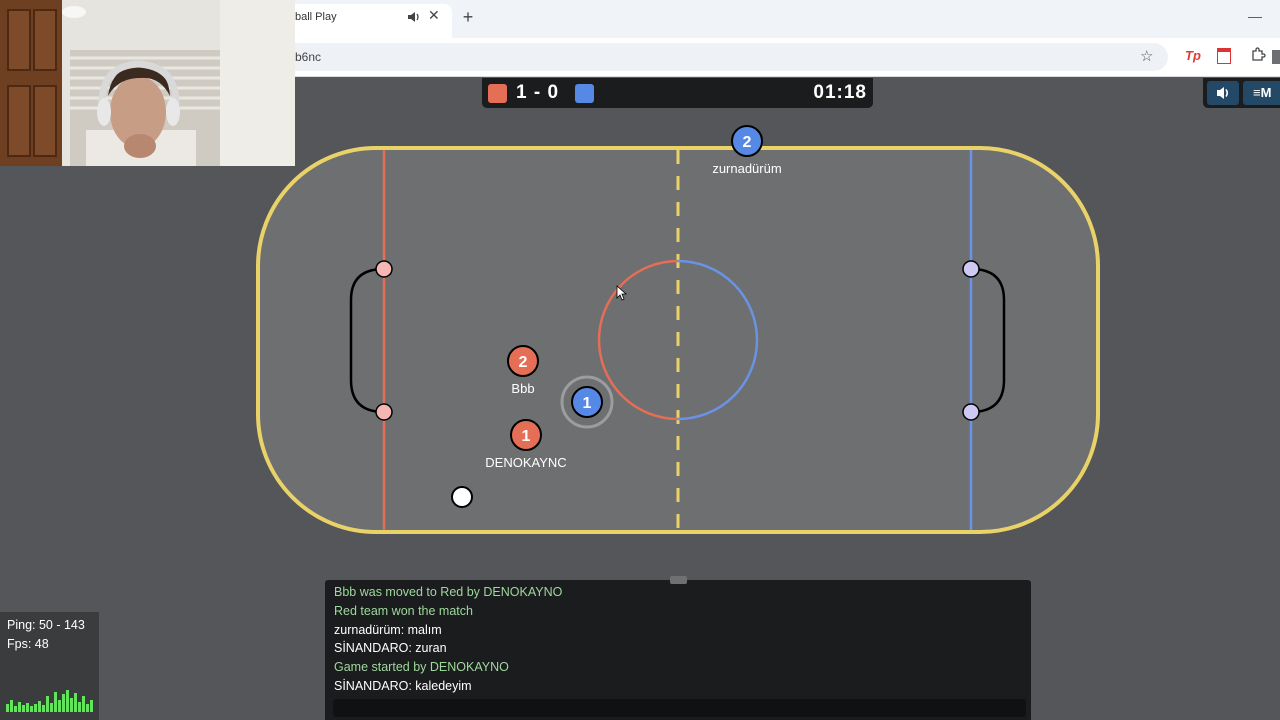 The image size is (1280, 720). Describe the element at coordinates (747, 168) in the screenshot. I see `player-name: zurnadürüm` at that location.